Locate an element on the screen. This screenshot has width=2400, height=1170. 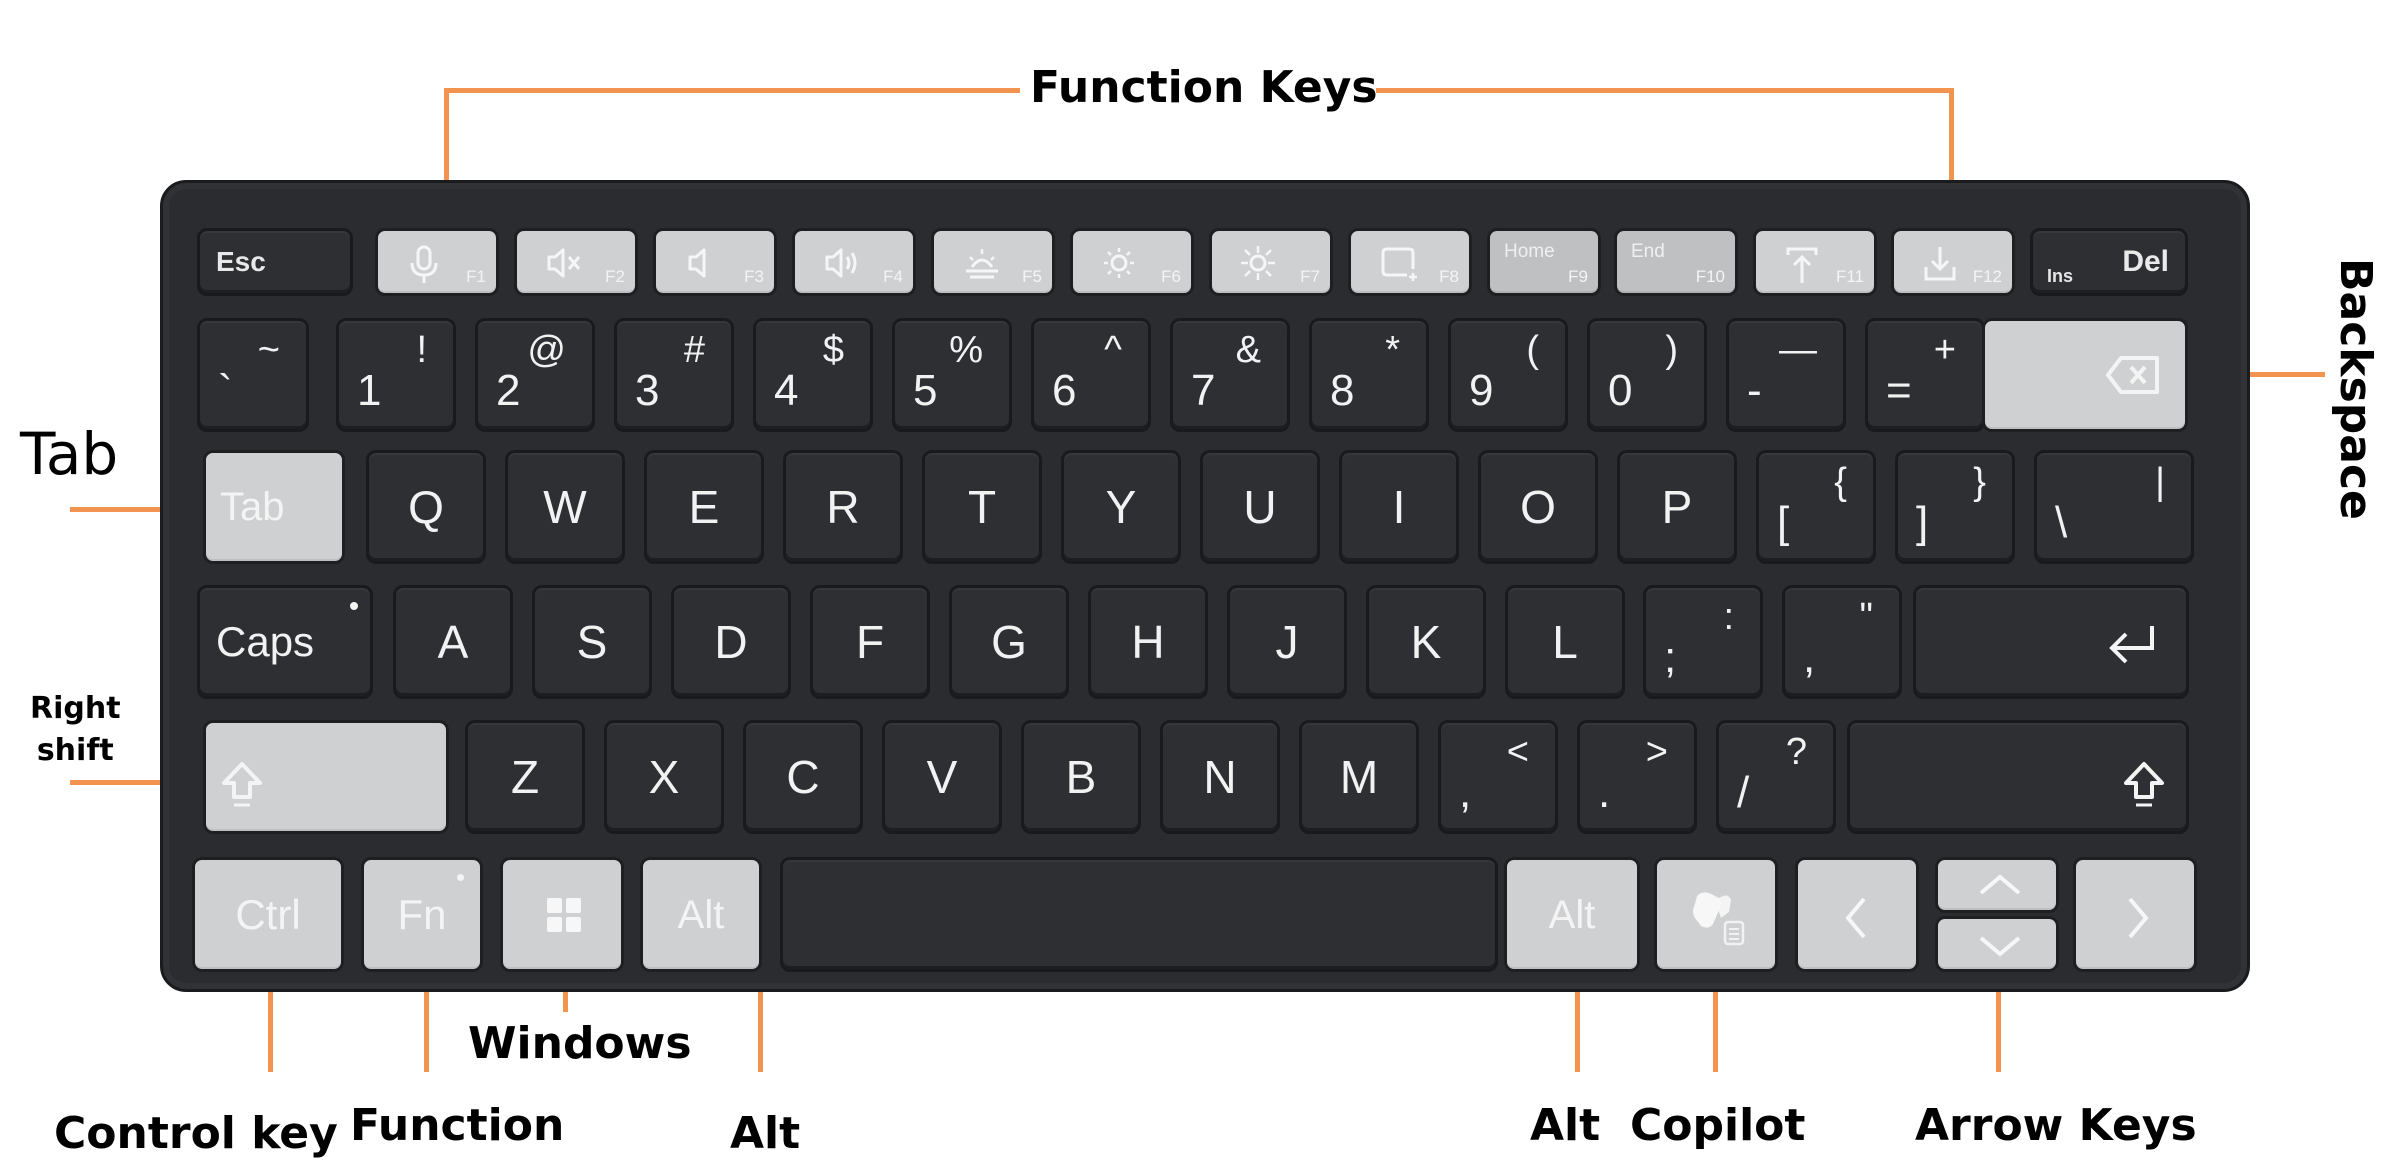
key-t: T is located at coordinates (982, 507).